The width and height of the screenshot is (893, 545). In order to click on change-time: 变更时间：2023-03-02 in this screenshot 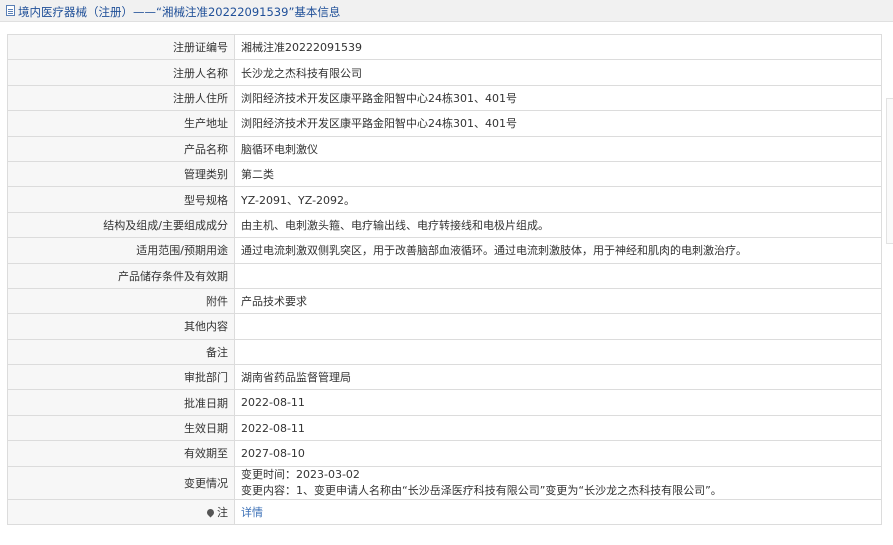, I will do `click(300, 474)`.